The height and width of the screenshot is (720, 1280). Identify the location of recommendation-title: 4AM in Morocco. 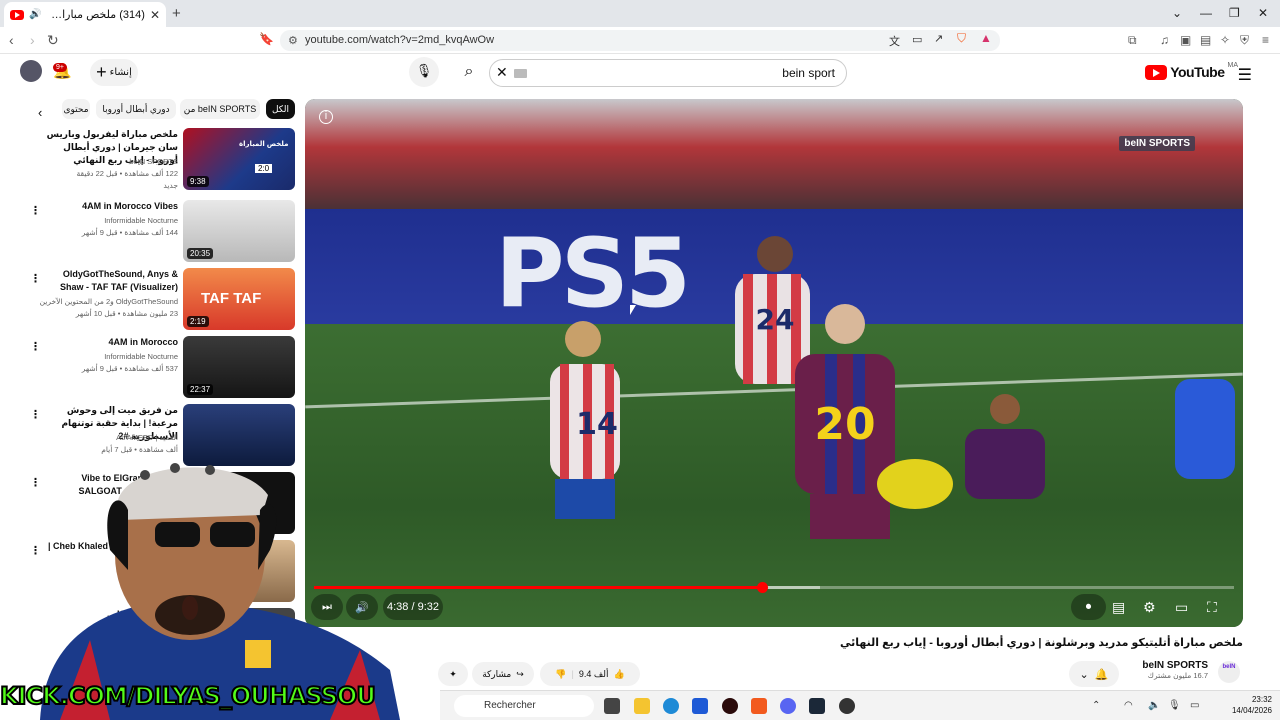
(143, 342).